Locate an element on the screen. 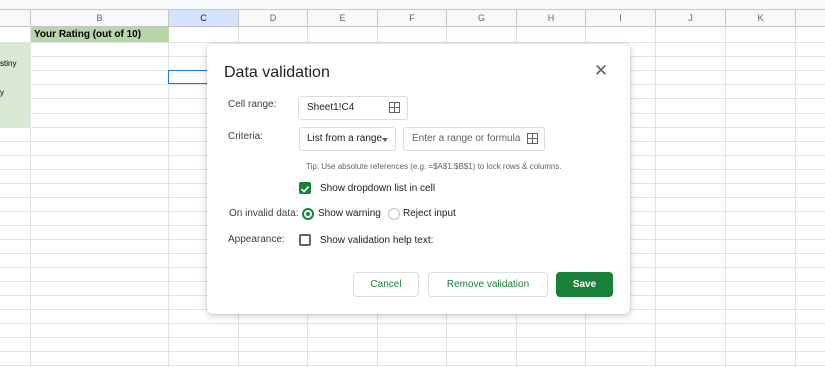 This screenshot has height=367, width=825. show-dropdown-checkbox is located at coordinates (305, 188).